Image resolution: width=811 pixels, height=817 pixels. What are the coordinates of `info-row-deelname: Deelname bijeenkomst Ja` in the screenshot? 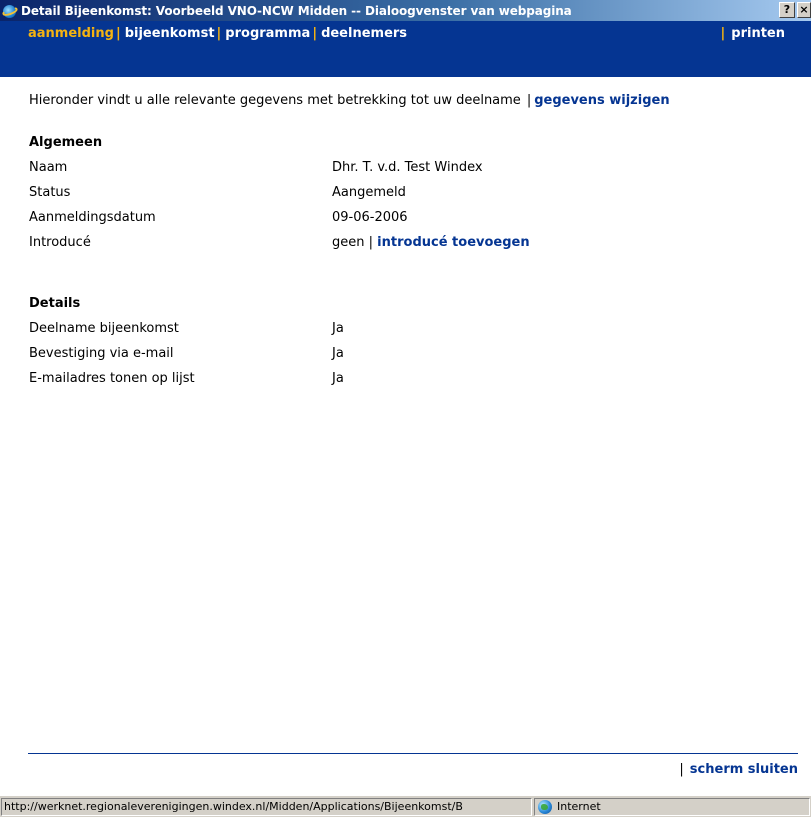 It's located at (414, 331).